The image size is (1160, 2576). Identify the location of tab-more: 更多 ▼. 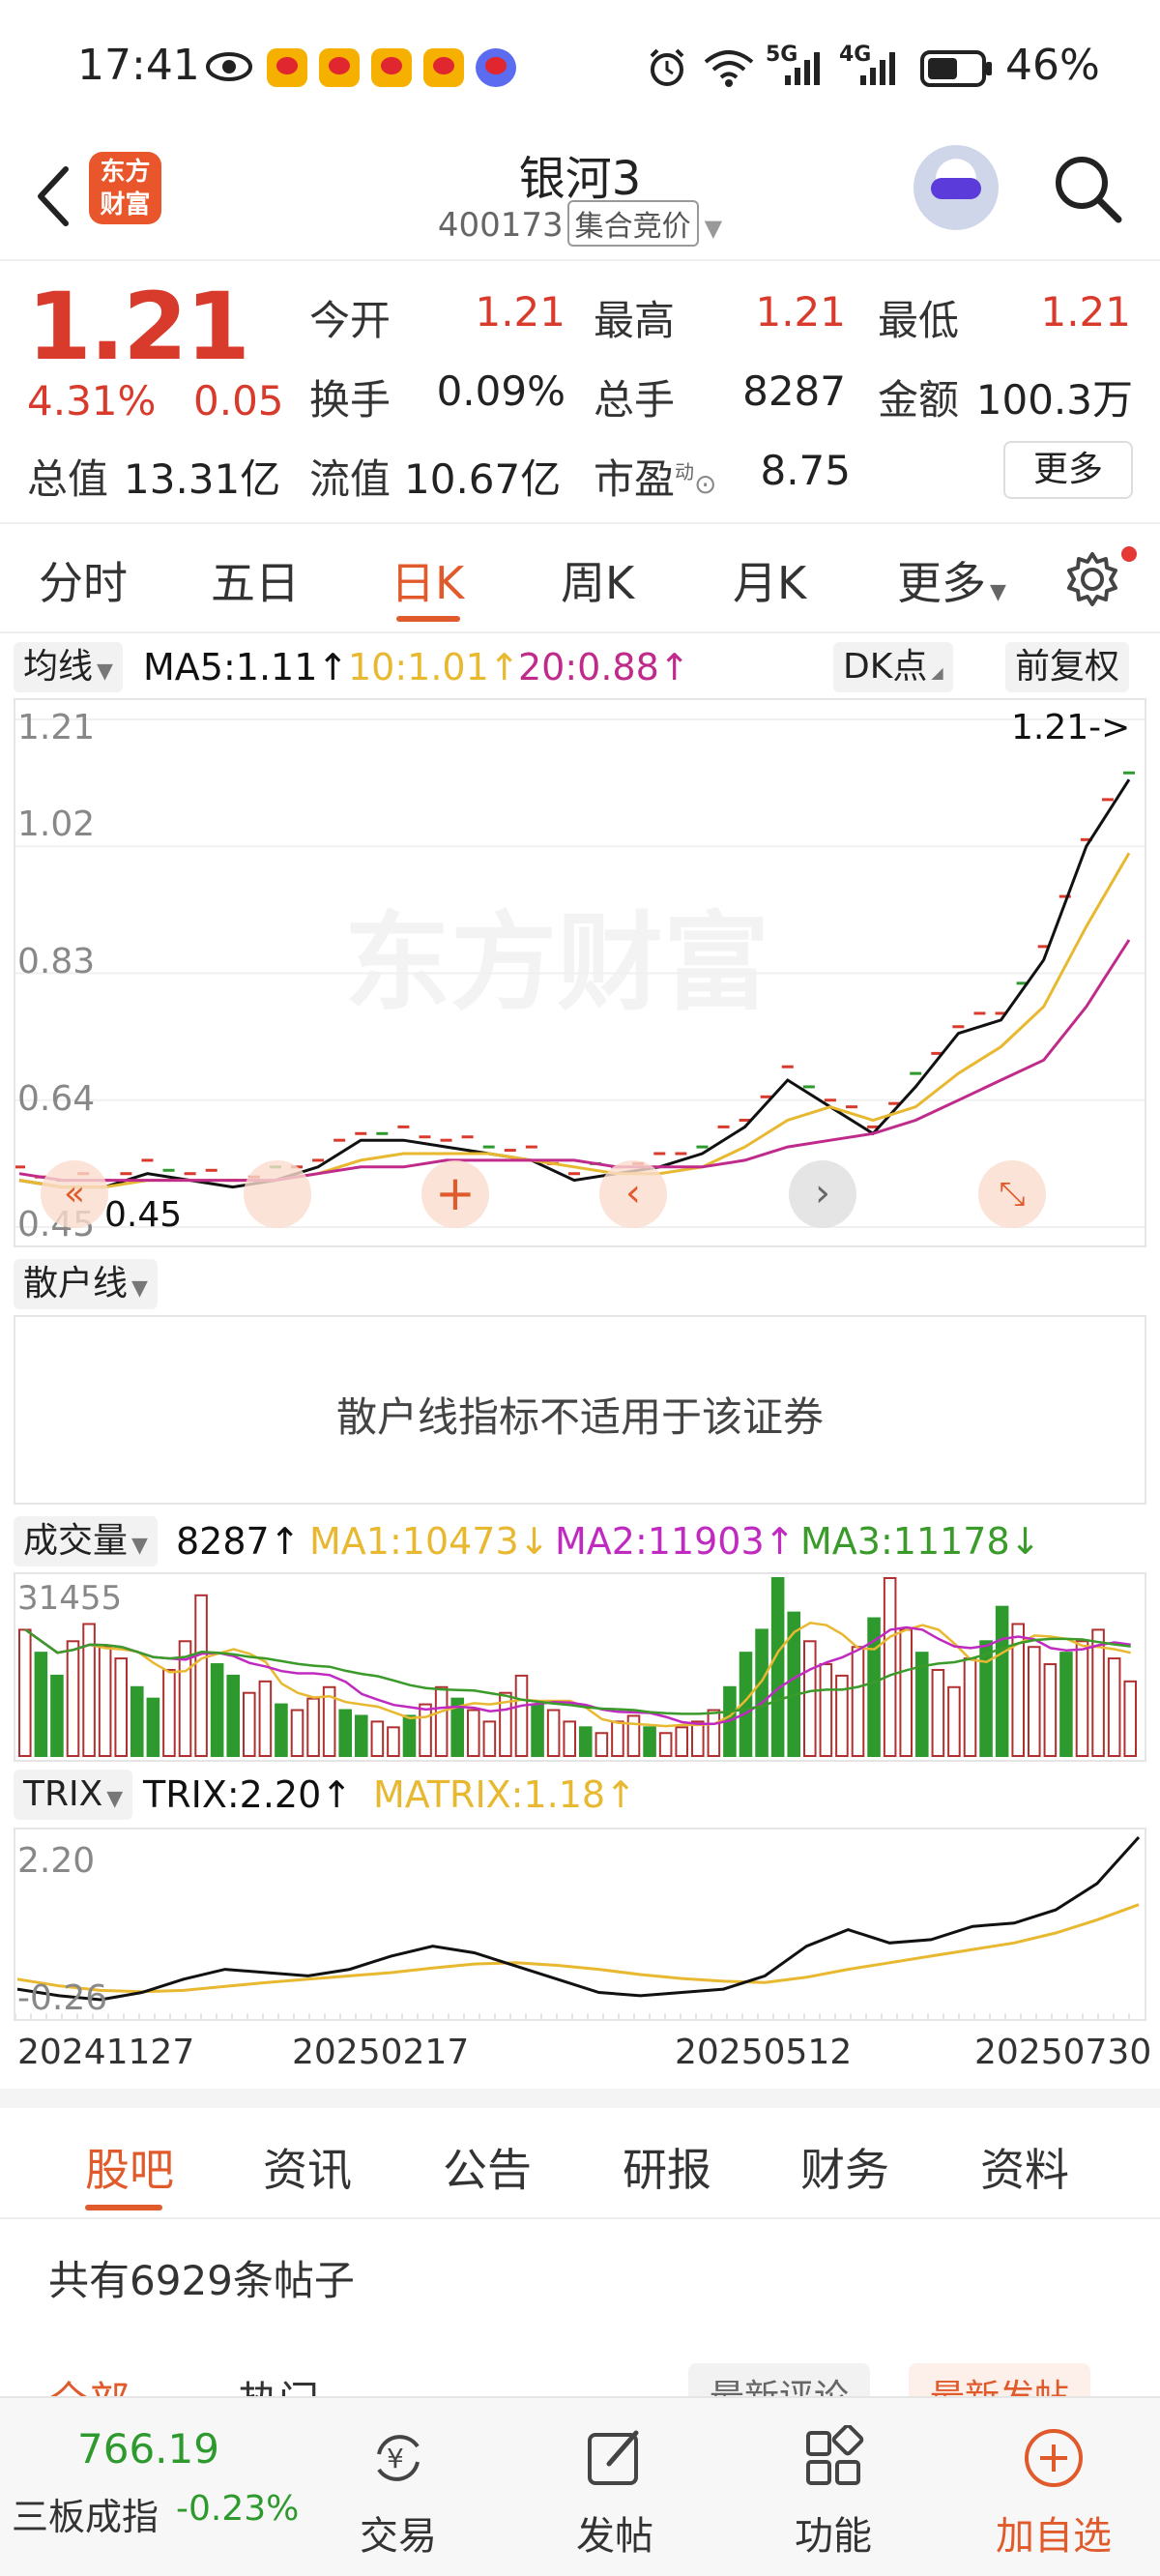
(952, 580).